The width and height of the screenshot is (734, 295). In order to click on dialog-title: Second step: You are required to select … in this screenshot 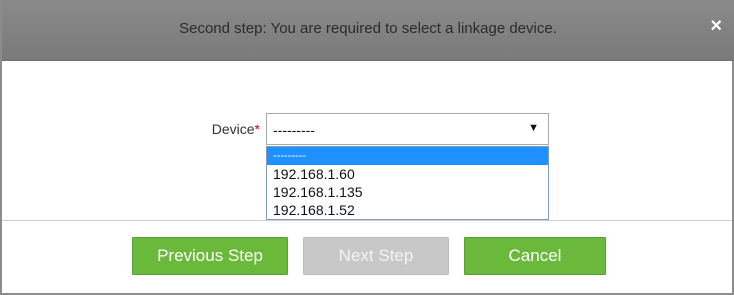, I will do `click(368, 28)`.